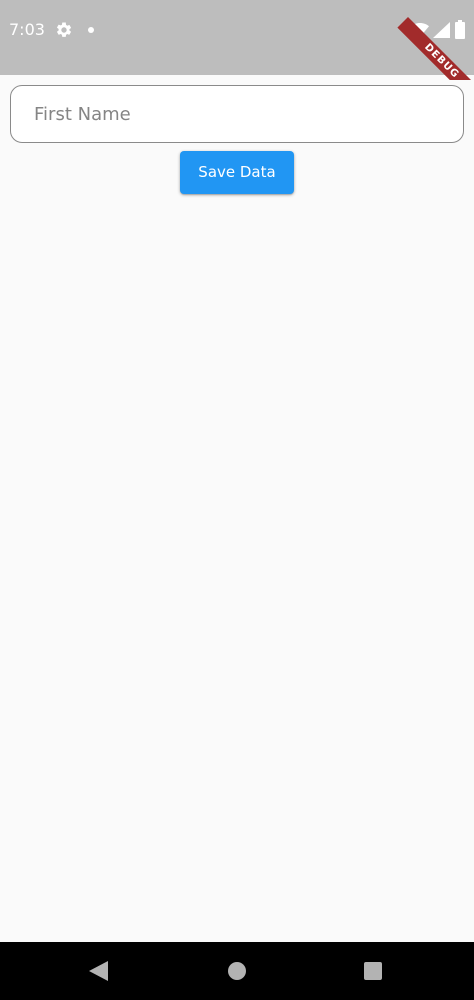 The width and height of the screenshot is (474, 1000). Describe the element at coordinates (64, 29) in the screenshot. I see `gear-icon` at that location.